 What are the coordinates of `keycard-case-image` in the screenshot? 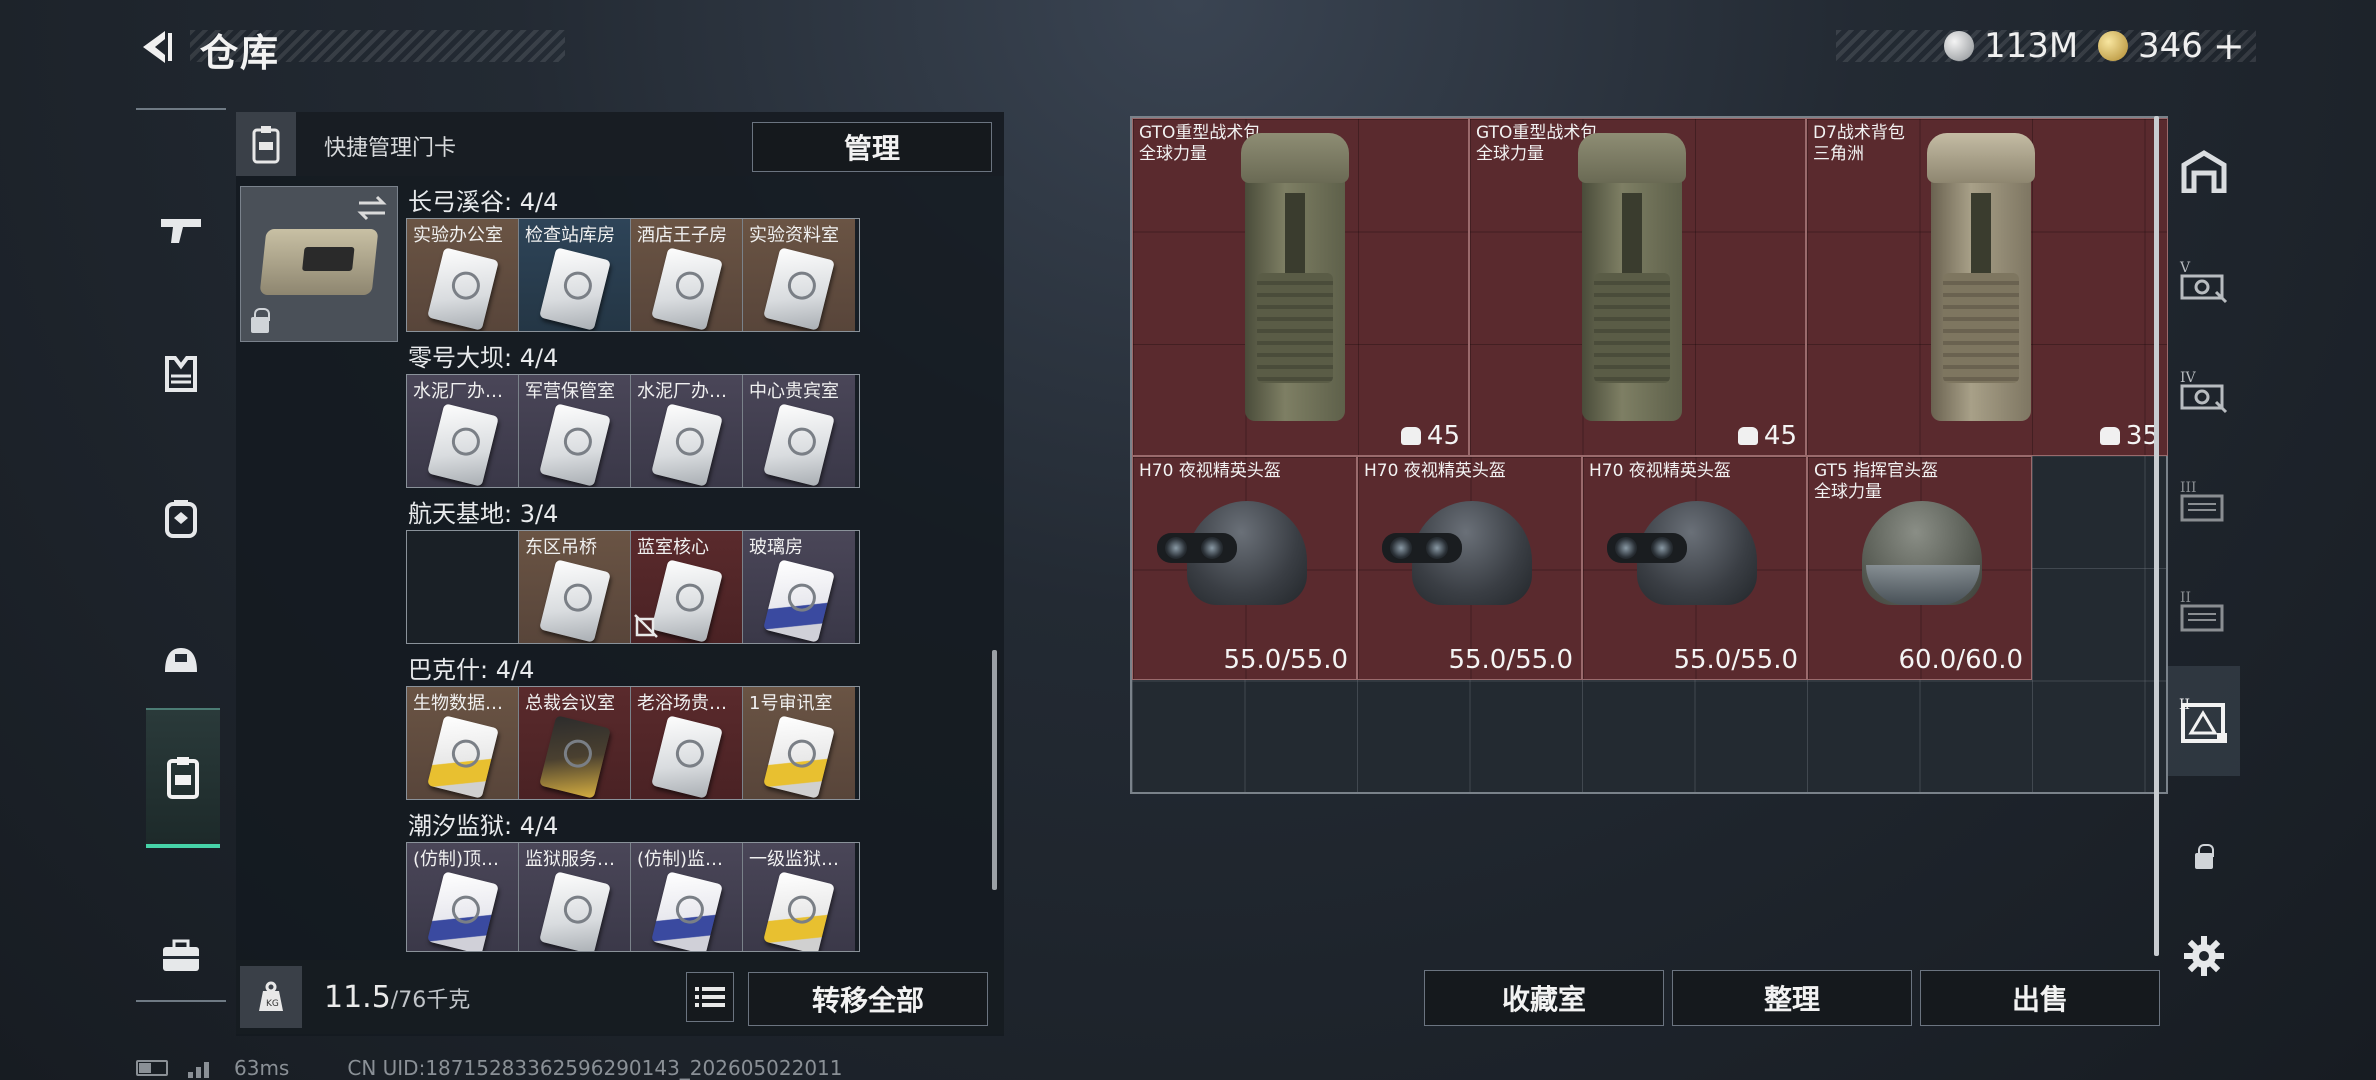 It's located at (319, 262).